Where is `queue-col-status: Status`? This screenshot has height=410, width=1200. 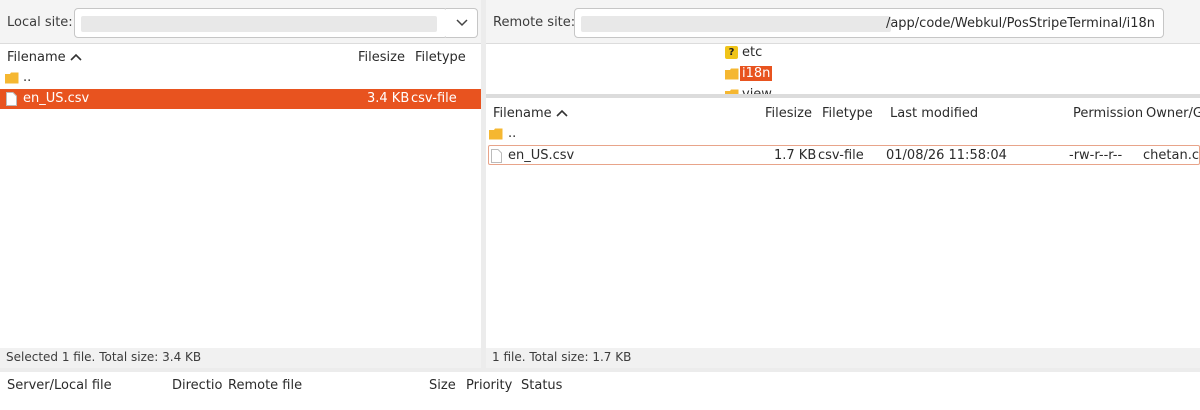 queue-col-status: Status is located at coordinates (541, 385).